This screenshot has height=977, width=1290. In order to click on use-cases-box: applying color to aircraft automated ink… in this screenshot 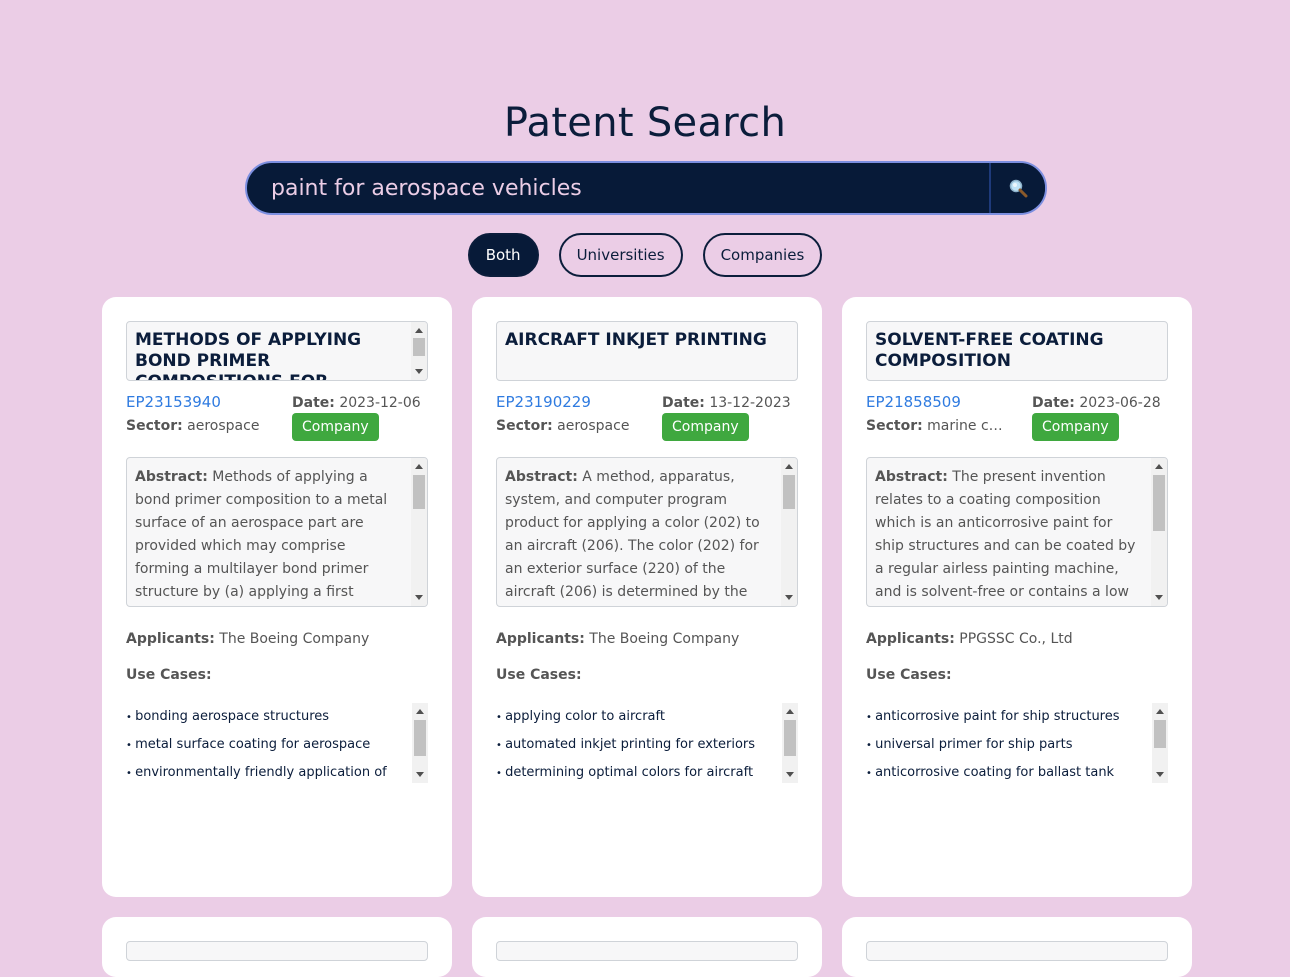, I will do `click(647, 743)`.